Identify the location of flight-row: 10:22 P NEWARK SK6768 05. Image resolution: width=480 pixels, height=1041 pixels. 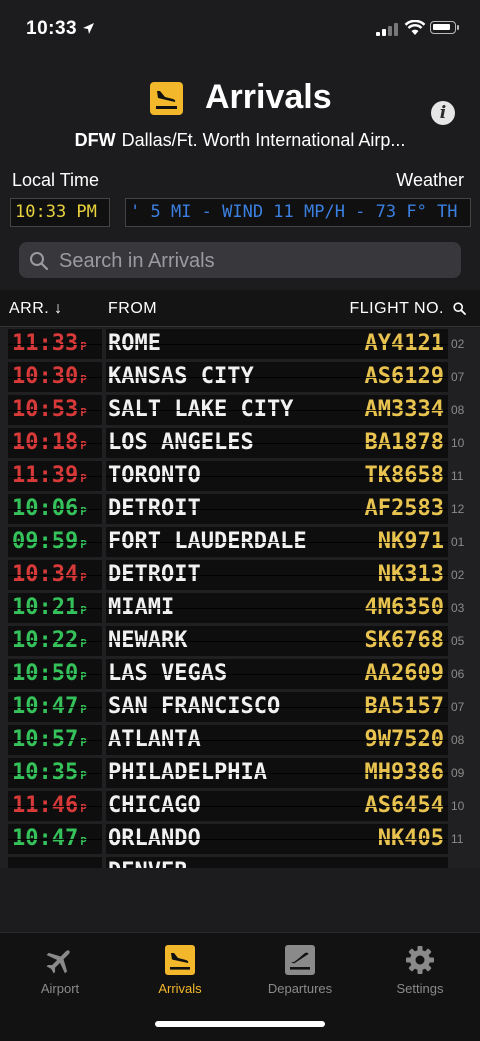
(240, 641).